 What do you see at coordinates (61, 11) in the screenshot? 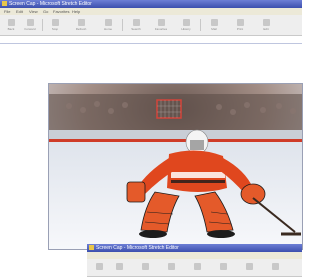
I see `menu-favorites: Favorites` at bounding box center [61, 11].